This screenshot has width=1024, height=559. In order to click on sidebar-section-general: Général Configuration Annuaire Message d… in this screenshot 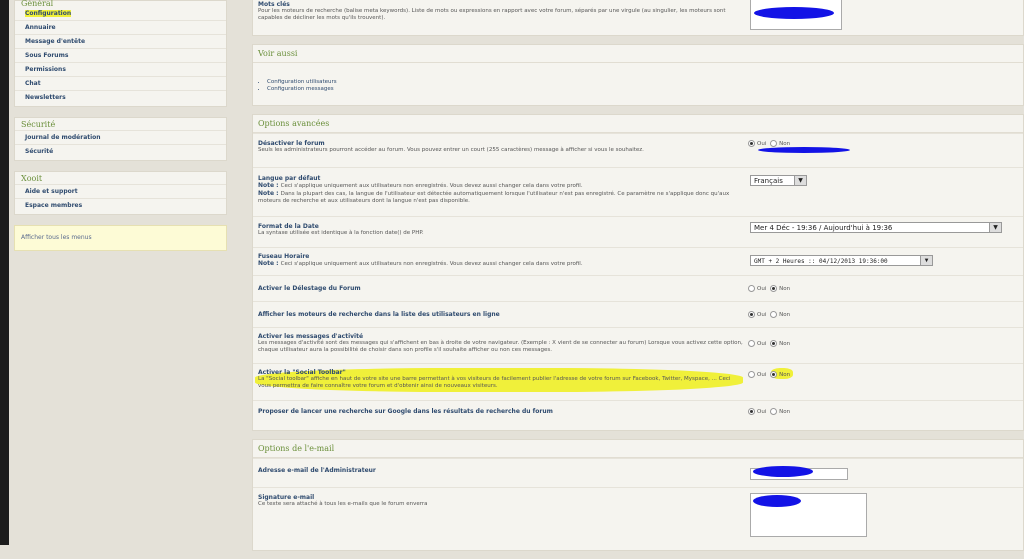, I will do `click(120, 53)`.